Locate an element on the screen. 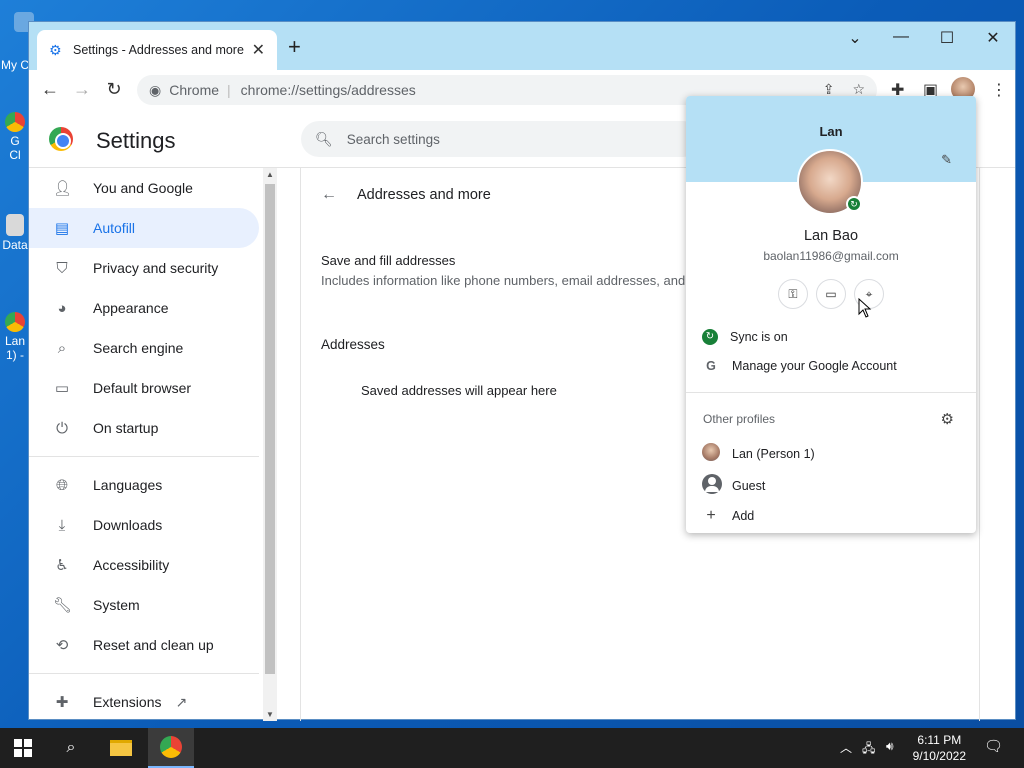 The height and width of the screenshot is (768, 1024). payment-card-icon: ▭ is located at coordinates (831, 294).